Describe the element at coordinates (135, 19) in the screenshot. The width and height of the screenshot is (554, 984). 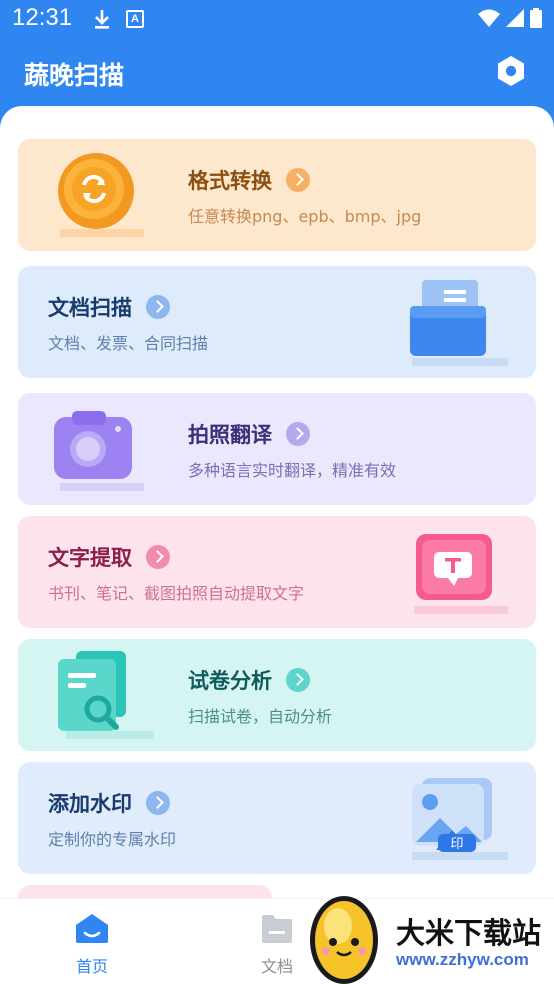
I see `a-notification-icon: A` at that location.